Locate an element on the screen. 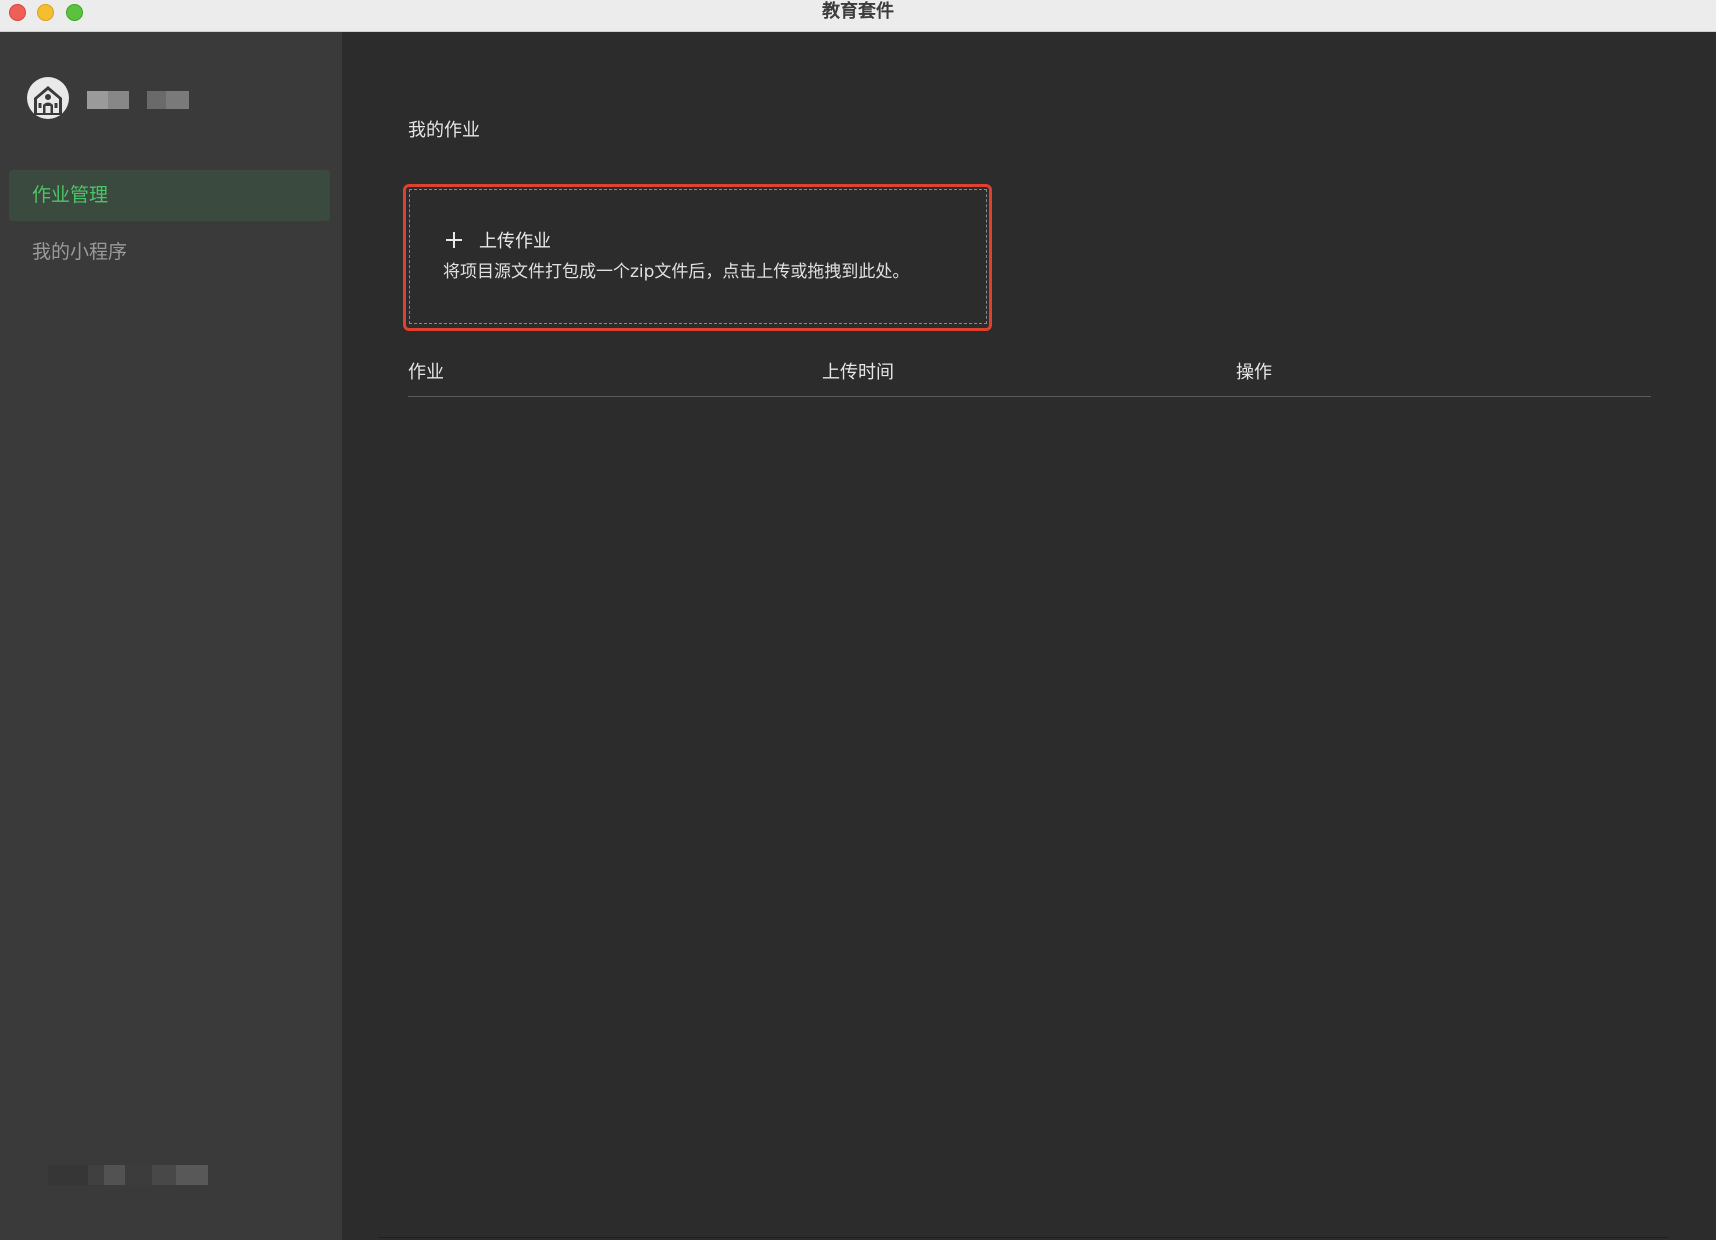 Image resolution: width=1716 pixels, height=1240 pixels. redacted-username is located at coordinates (108, 100).